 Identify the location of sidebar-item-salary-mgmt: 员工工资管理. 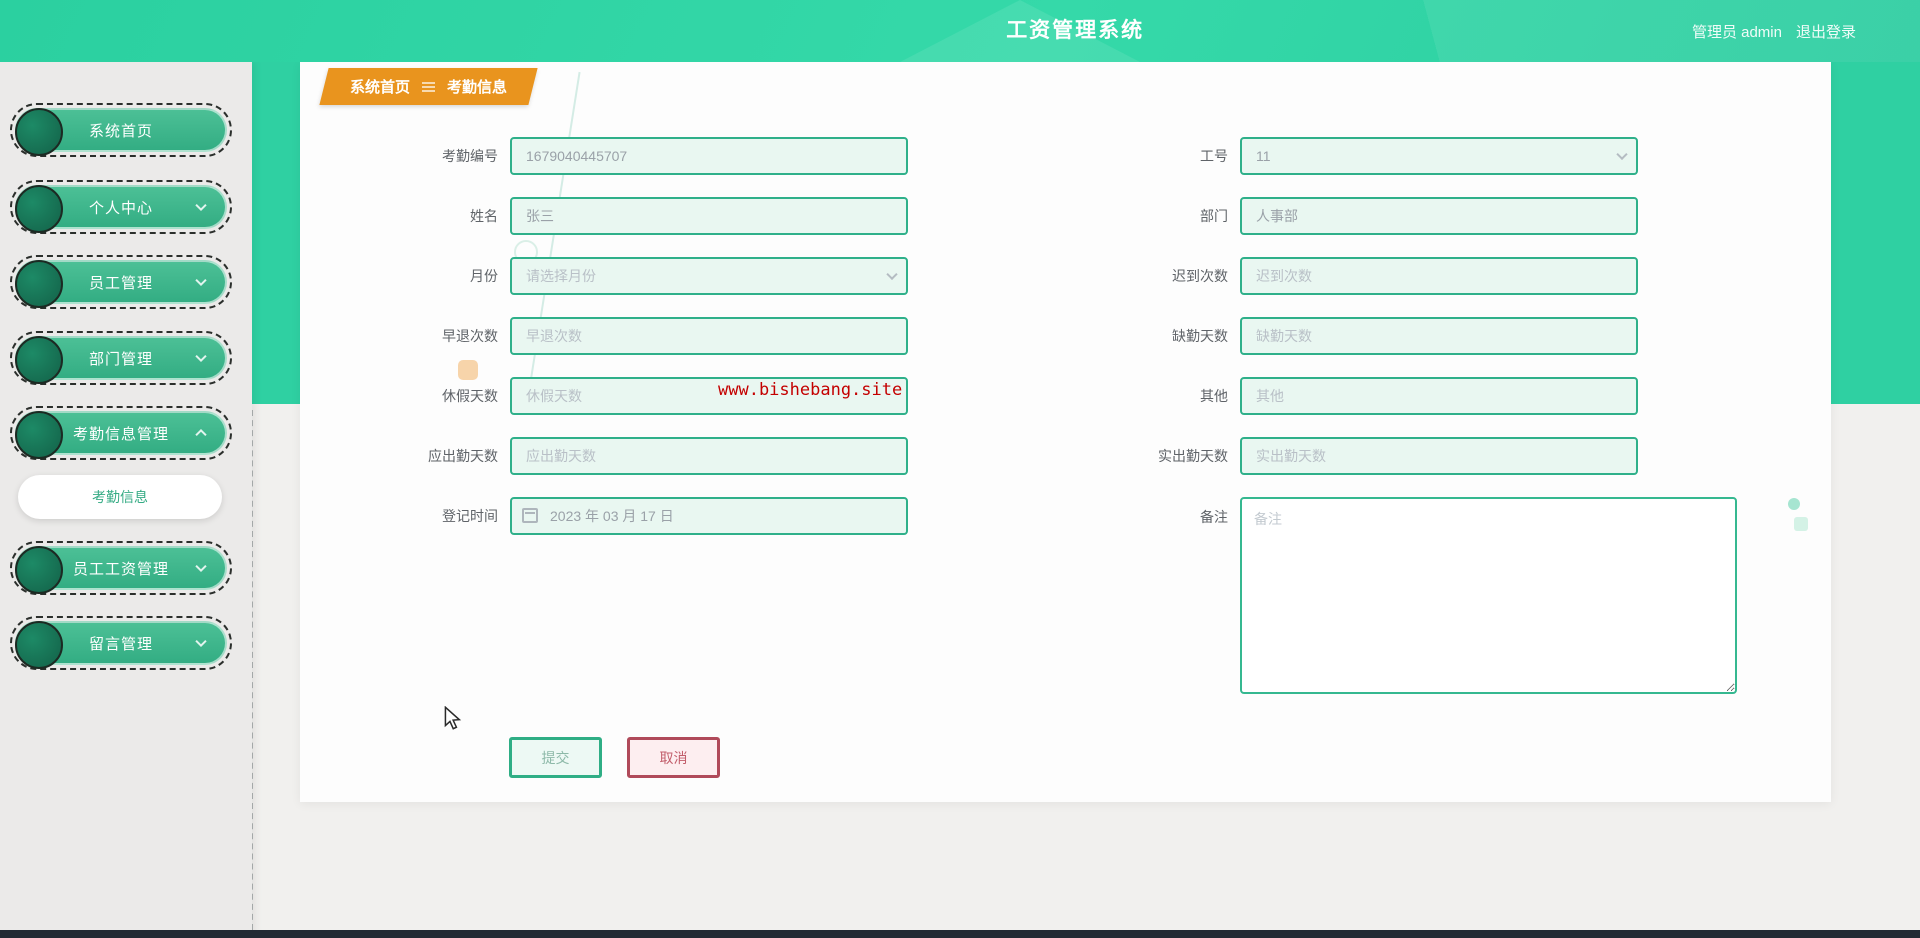
(121, 568).